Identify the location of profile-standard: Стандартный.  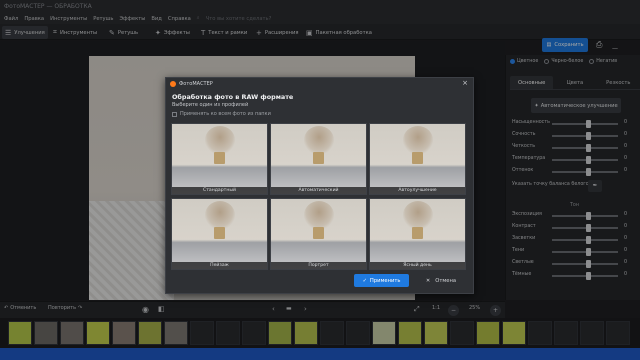
(219, 159).